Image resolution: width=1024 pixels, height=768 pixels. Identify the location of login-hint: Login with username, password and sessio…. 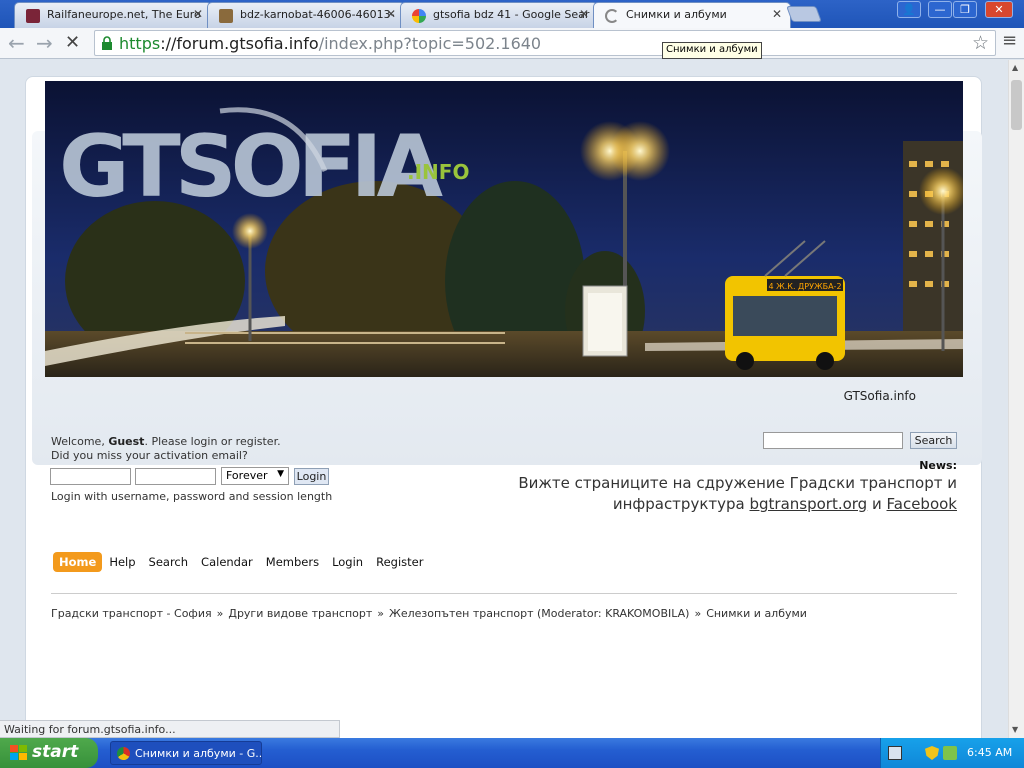
(192, 496).